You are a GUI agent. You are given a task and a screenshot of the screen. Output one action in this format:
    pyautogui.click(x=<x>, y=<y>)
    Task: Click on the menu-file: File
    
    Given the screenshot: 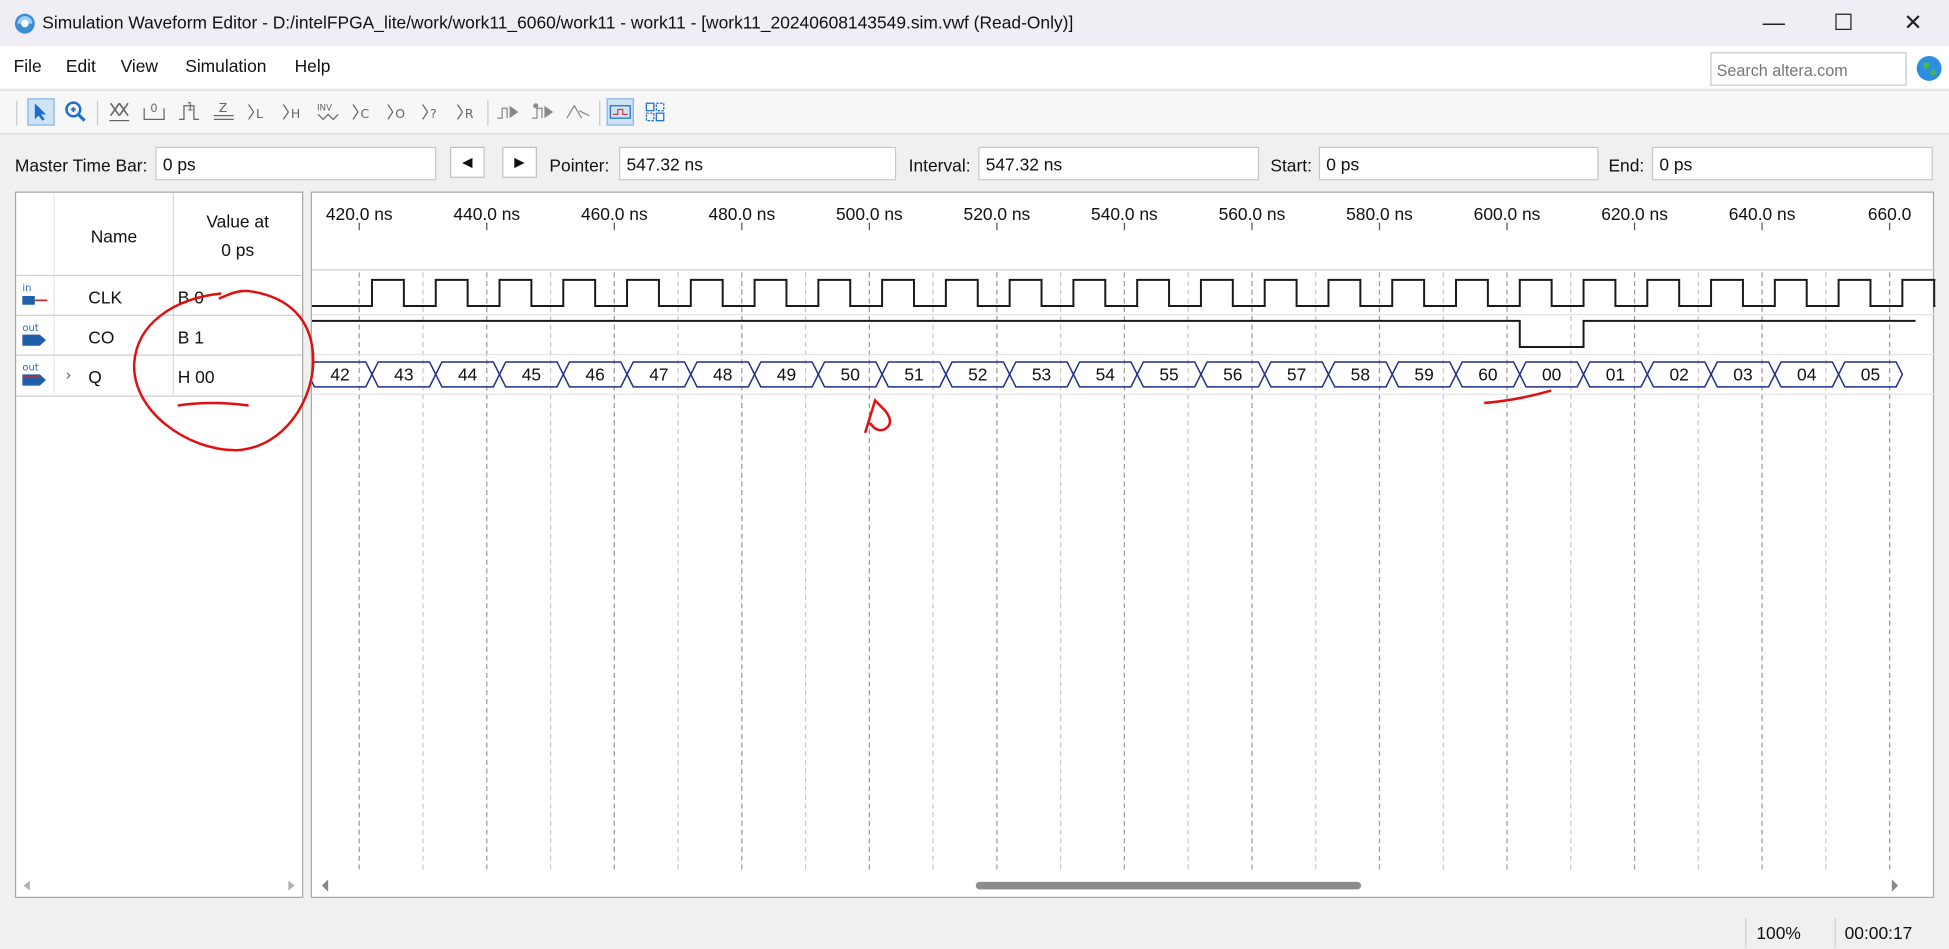 What is the action you would take?
    pyautogui.click(x=28, y=66)
    